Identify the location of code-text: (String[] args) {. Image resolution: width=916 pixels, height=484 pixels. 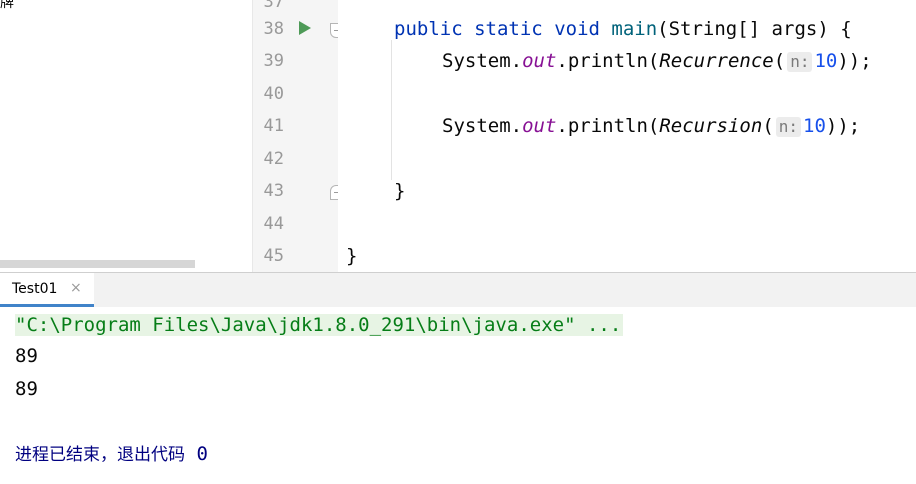
(754, 29).